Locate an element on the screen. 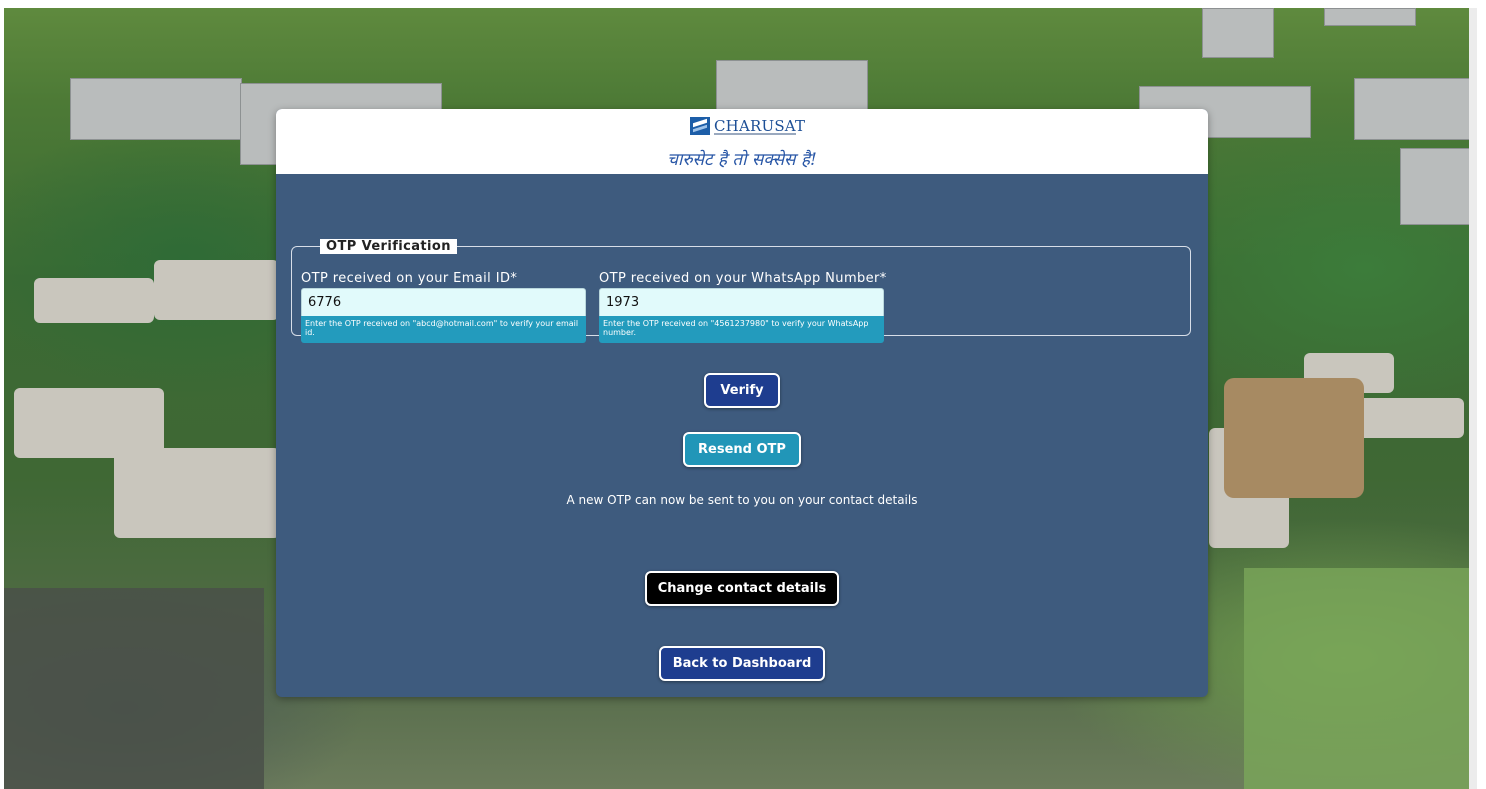 This screenshot has height=789, width=1486. card-header: CHARUSAT चारुसेट है तो सक्सेस है! is located at coordinates (742, 141).